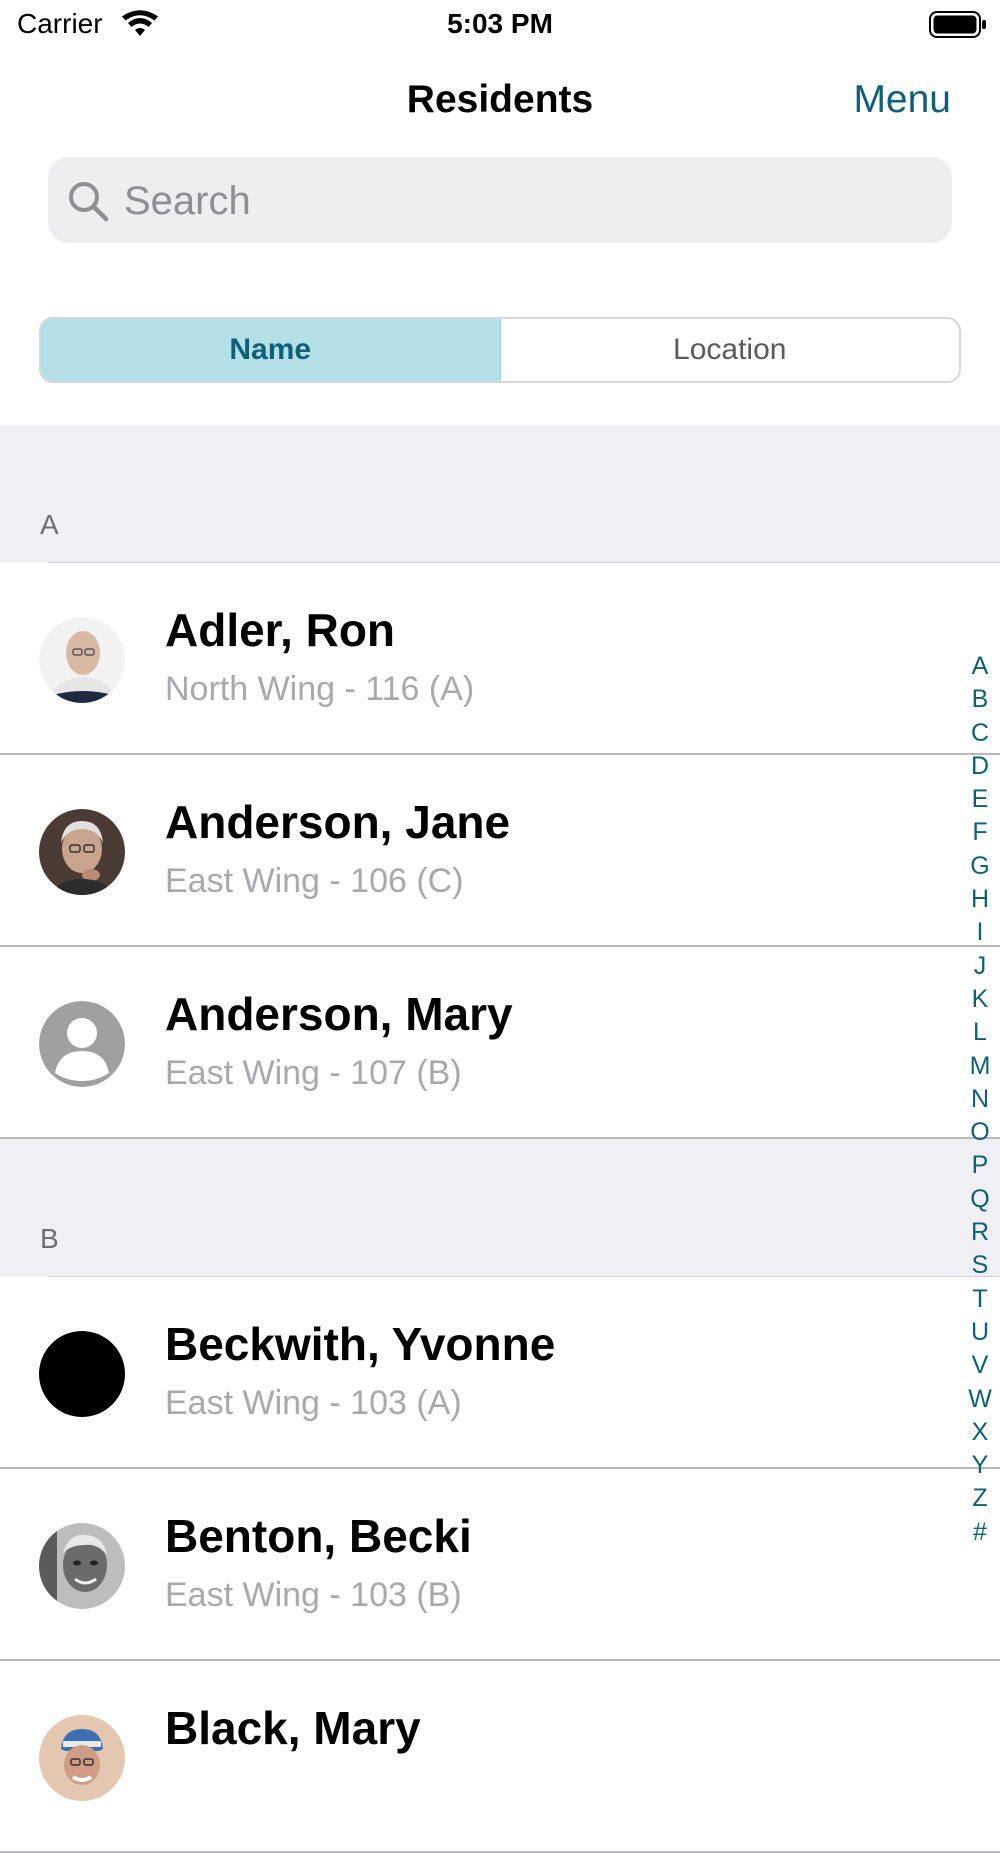 The image size is (1000, 1853). What do you see at coordinates (313, 1595) in the screenshot?
I see `resident-location: East Wing - 103 (B)` at bounding box center [313, 1595].